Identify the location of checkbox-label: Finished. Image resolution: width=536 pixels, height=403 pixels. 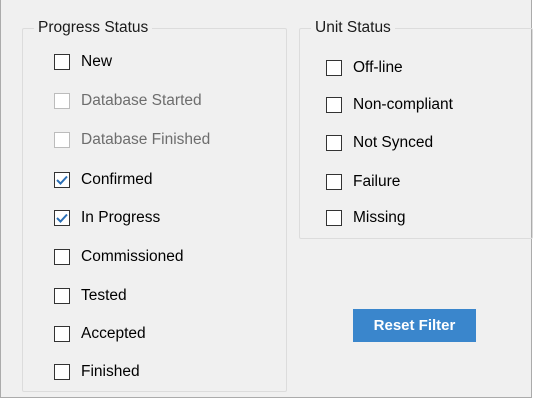
(110, 371).